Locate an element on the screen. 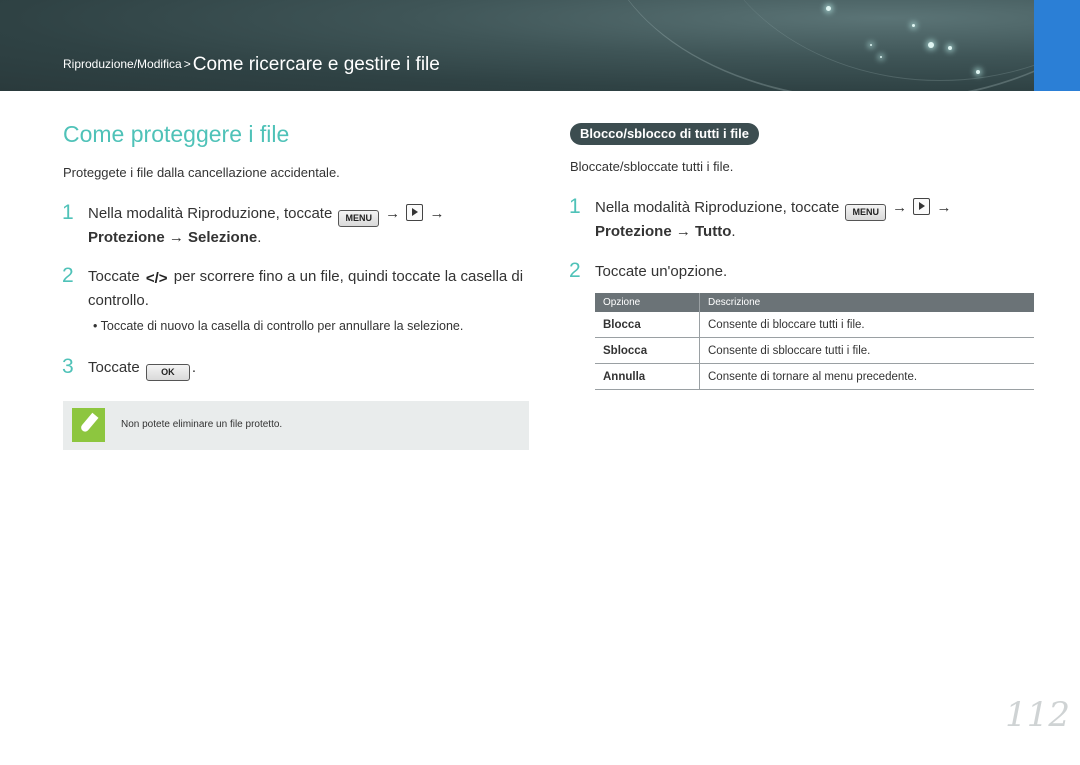  step-menu-path: Protezione → Tutto is located at coordinates (663, 231).